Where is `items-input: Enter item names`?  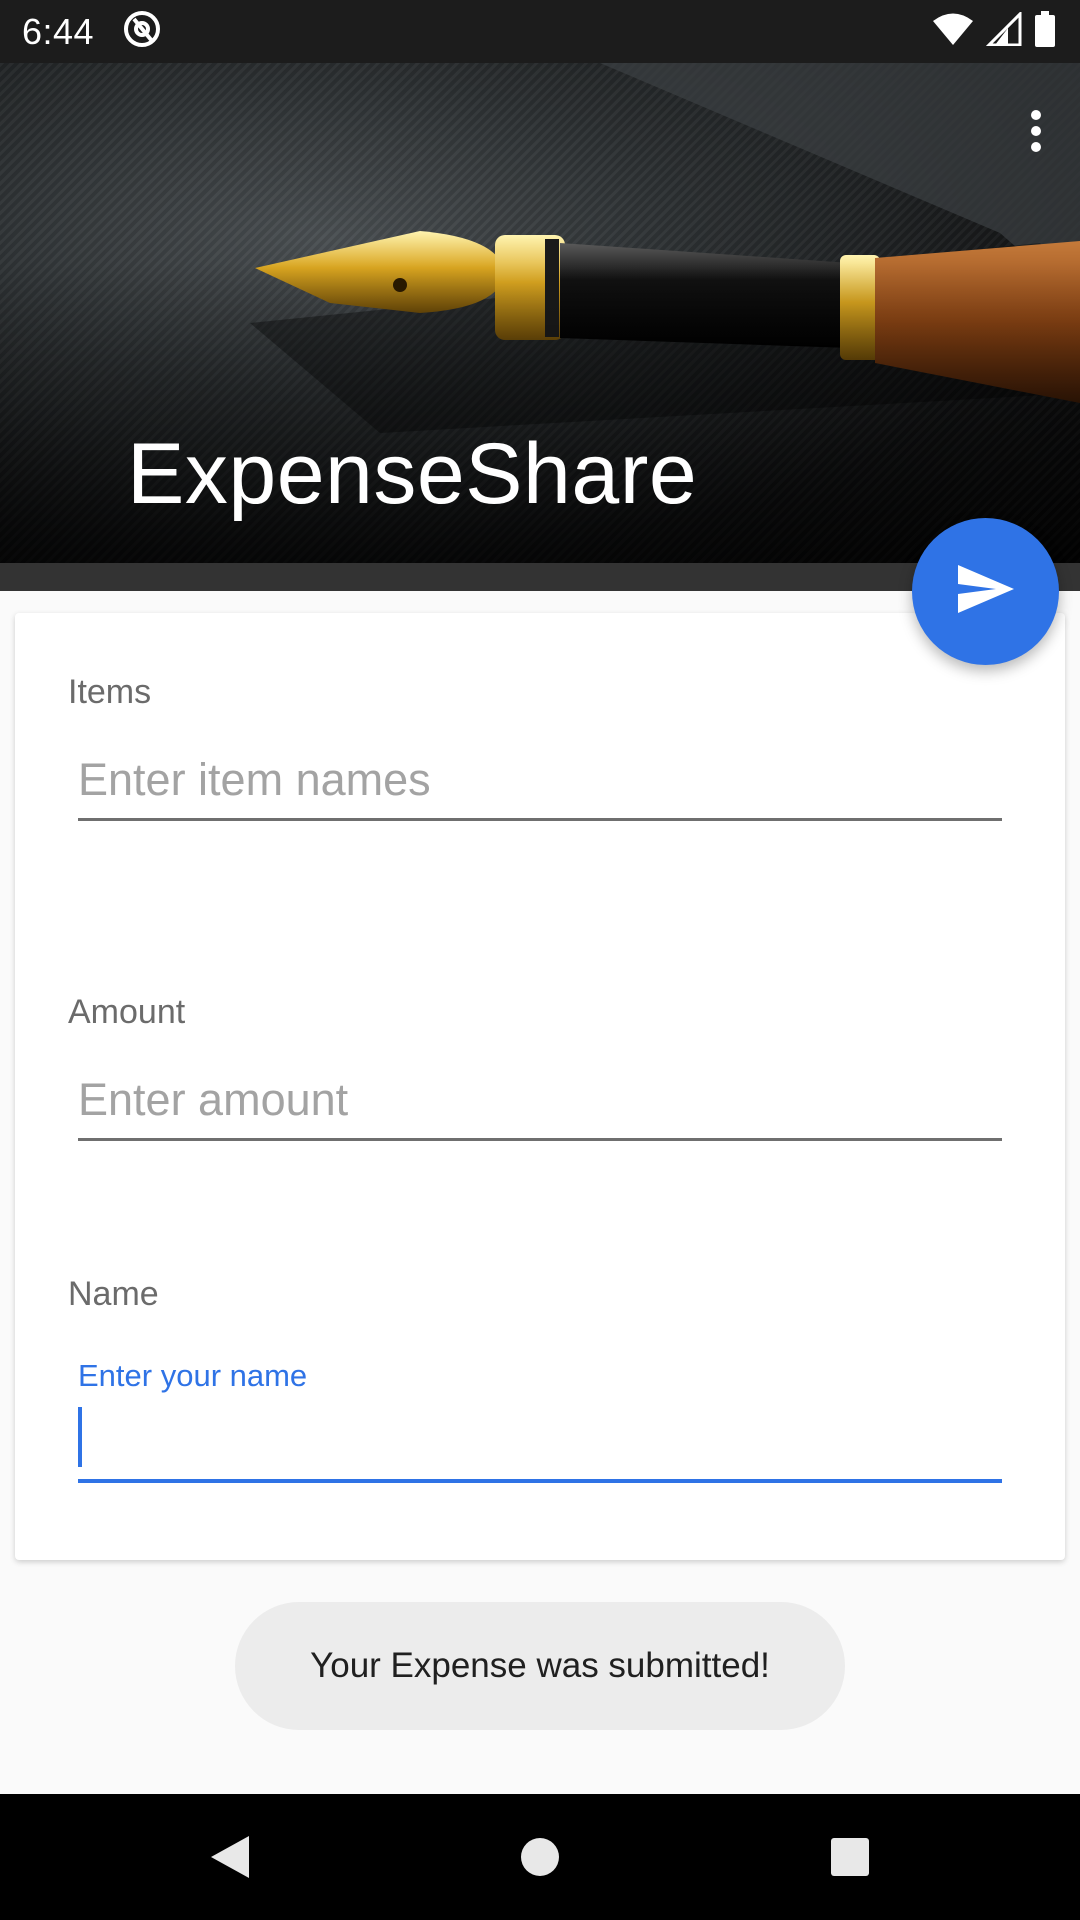
items-input: Enter item names is located at coordinates (540, 786).